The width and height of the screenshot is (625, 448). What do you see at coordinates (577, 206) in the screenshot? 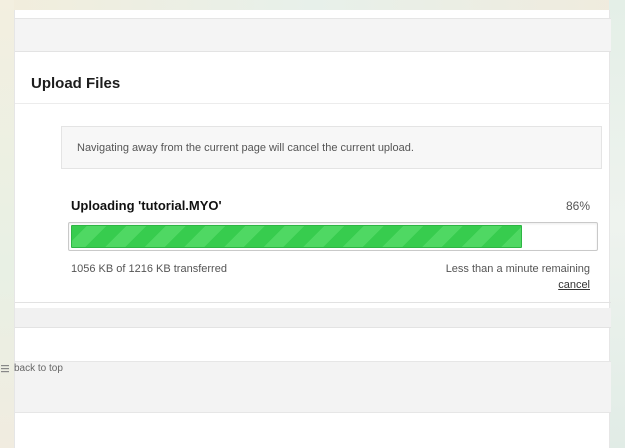
I see `upload-percent: 86%` at bounding box center [577, 206].